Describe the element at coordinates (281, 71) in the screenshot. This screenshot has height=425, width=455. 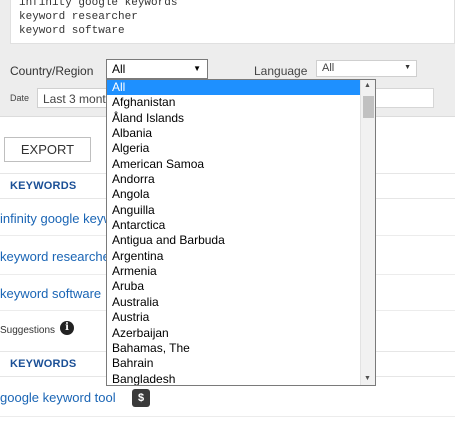
I see `language-label: Language` at that location.